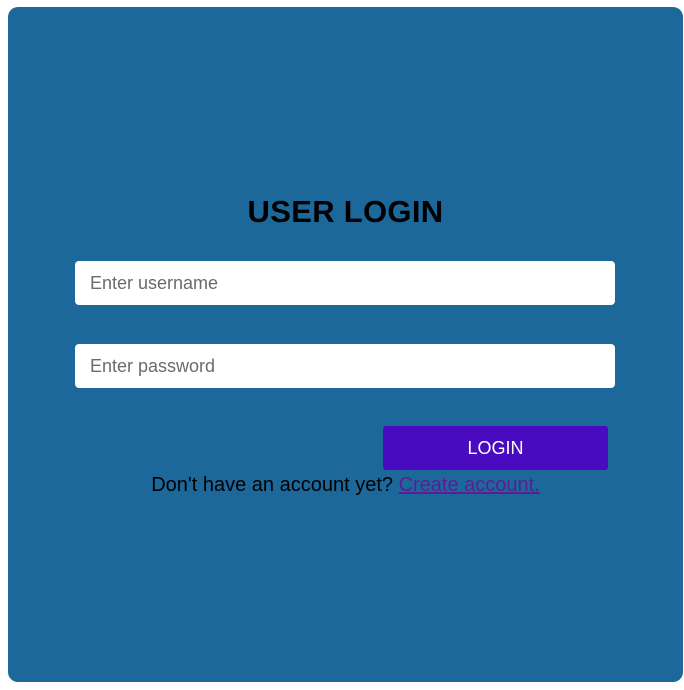 Image resolution: width=684 pixels, height=690 pixels. What do you see at coordinates (272, 485) in the screenshot?
I see `signup-prompt: Don't have an account yet?` at bounding box center [272, 485].